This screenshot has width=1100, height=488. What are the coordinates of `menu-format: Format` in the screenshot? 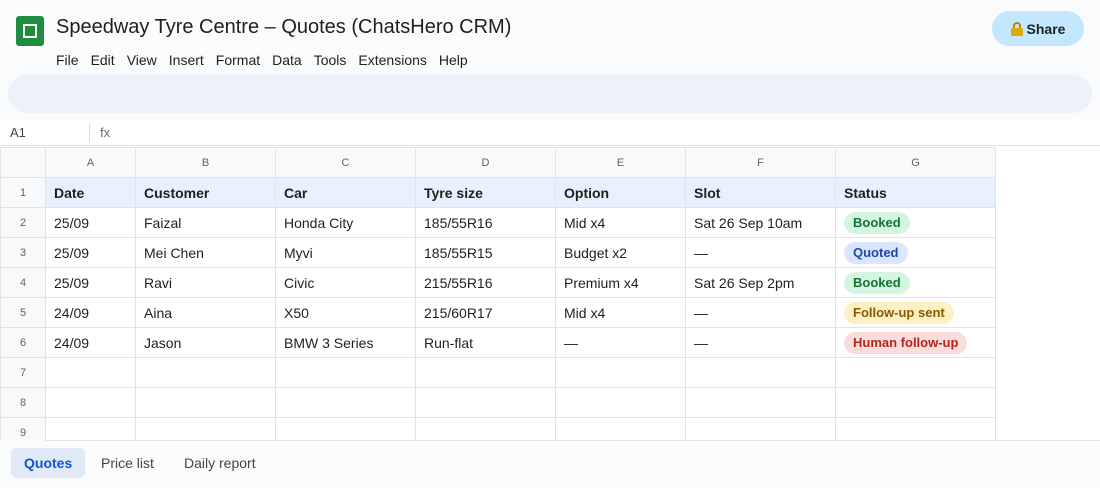 It's located at (238, 60).